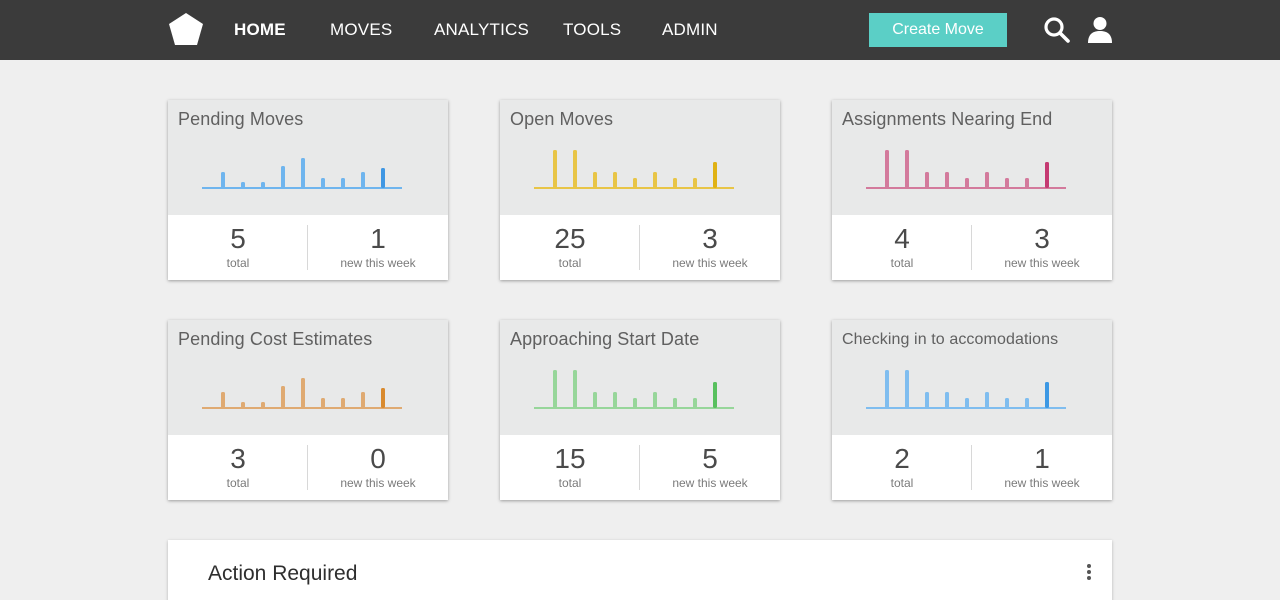 The height and width of the screenshot is (600, 1280). I want to click on stat-card: Pending Moves 5 total 1 new this week, so click(308, 190).